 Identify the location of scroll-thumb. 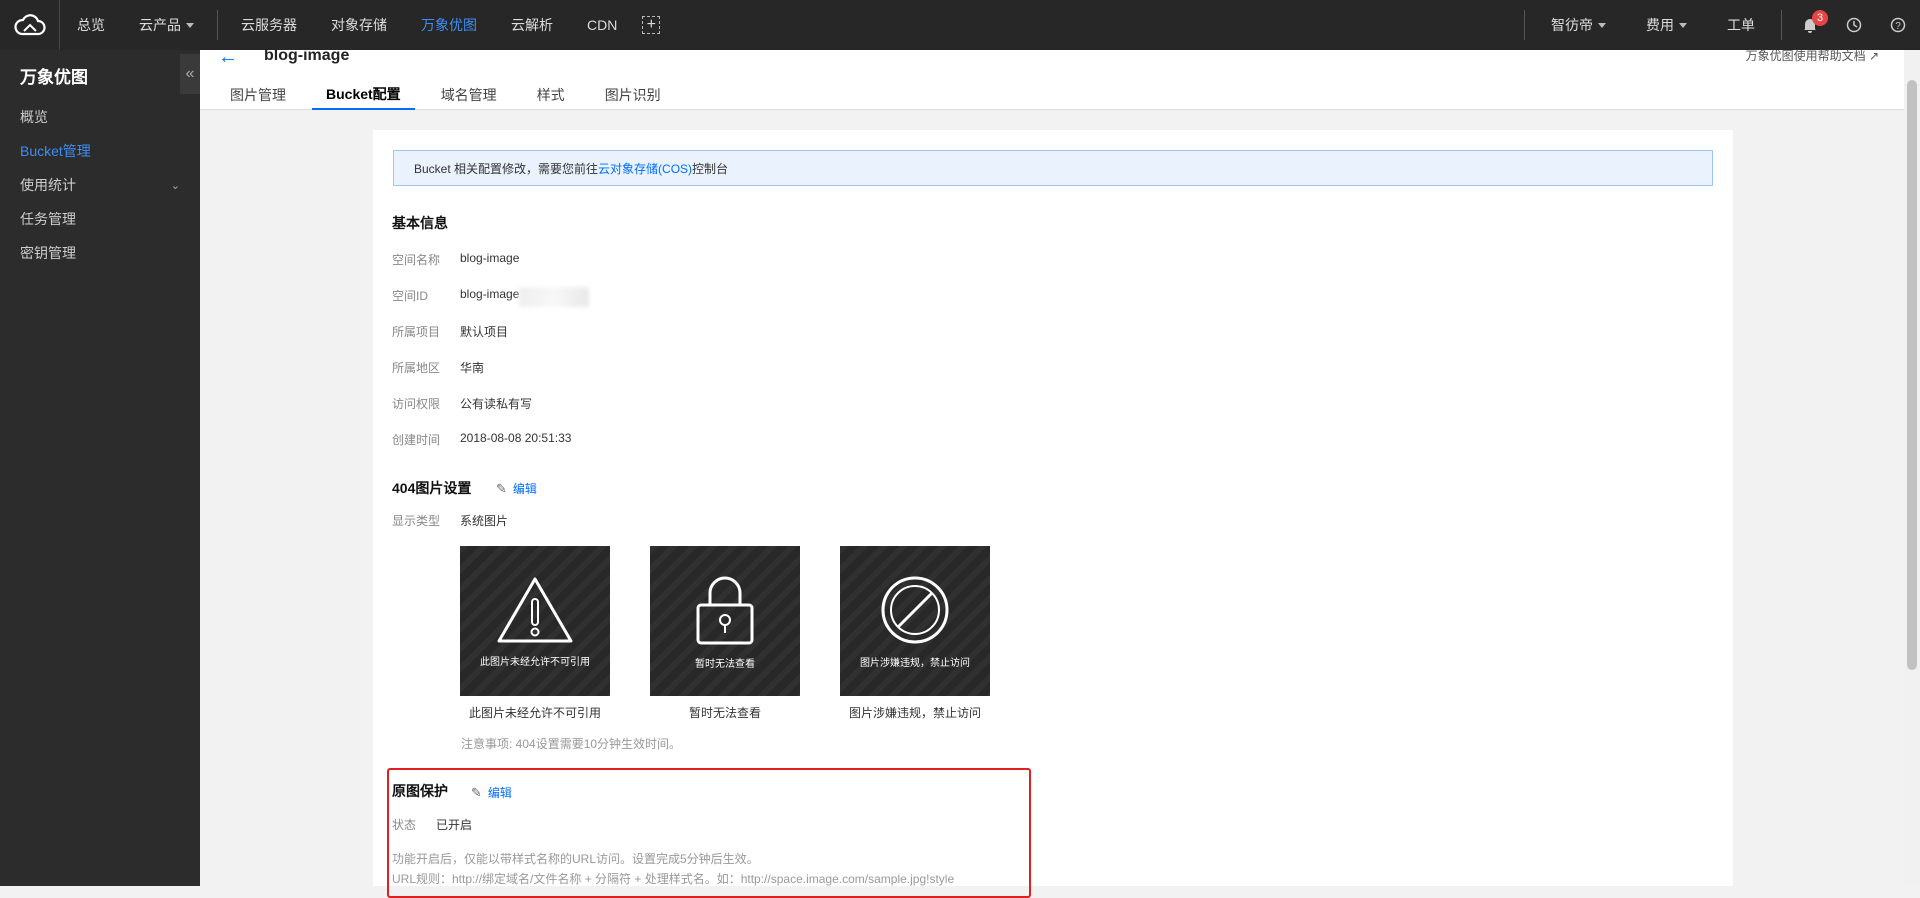
(1912, 375).